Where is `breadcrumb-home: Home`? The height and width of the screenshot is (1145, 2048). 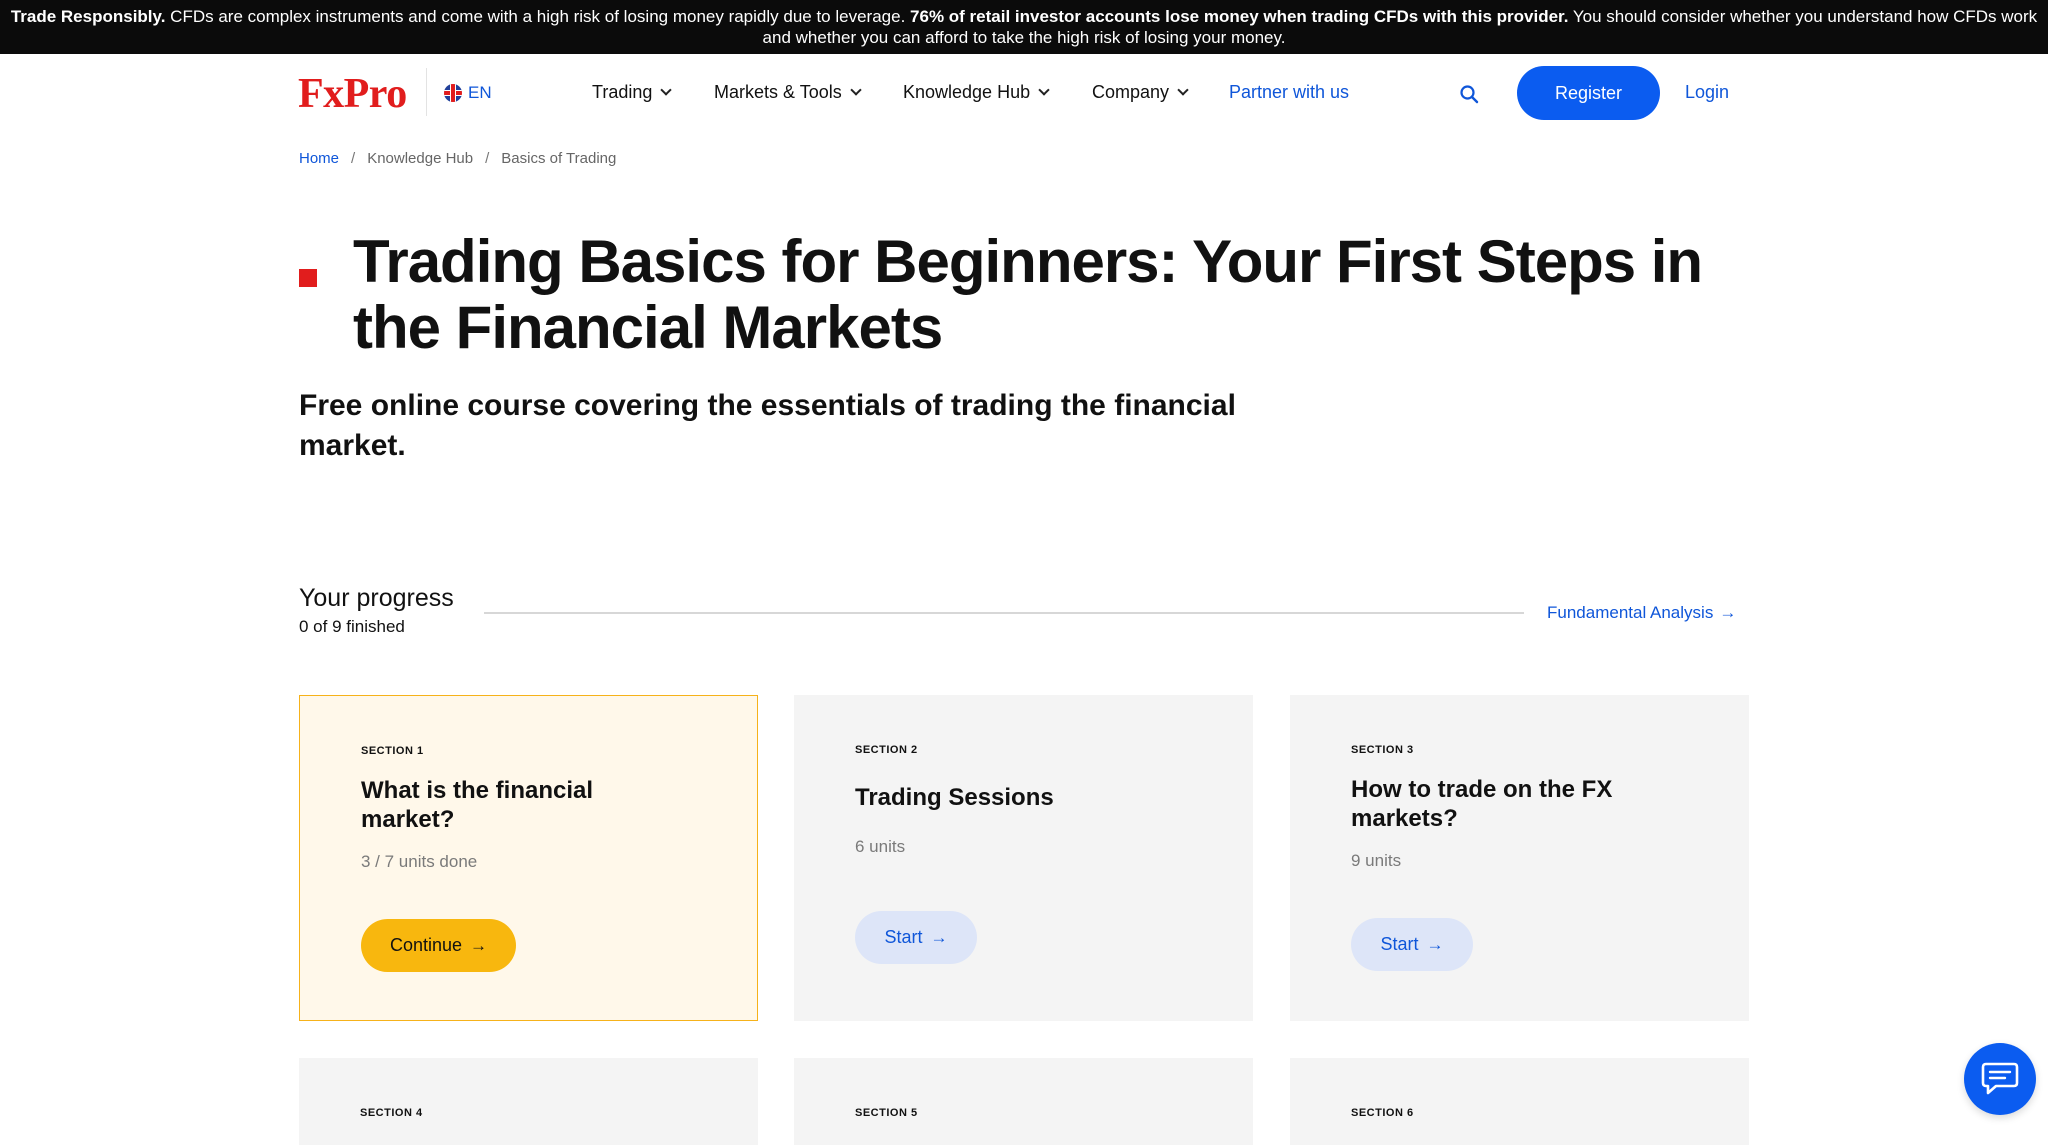
breadcrumb-home: Home is located at coordinates (319, 158).